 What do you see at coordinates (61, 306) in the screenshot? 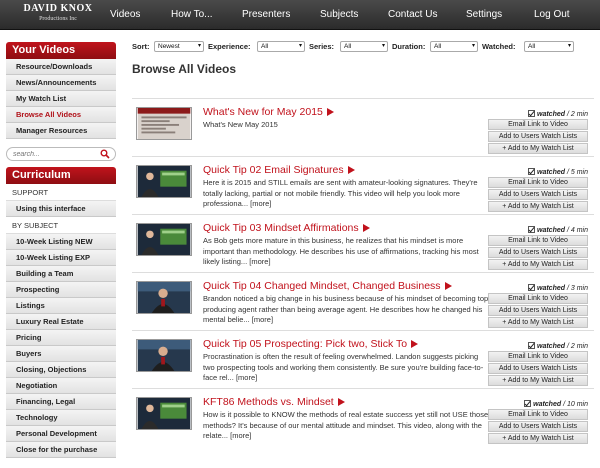
I see `sidebar-item-subject: Listings` at bounding box center [61, 306].